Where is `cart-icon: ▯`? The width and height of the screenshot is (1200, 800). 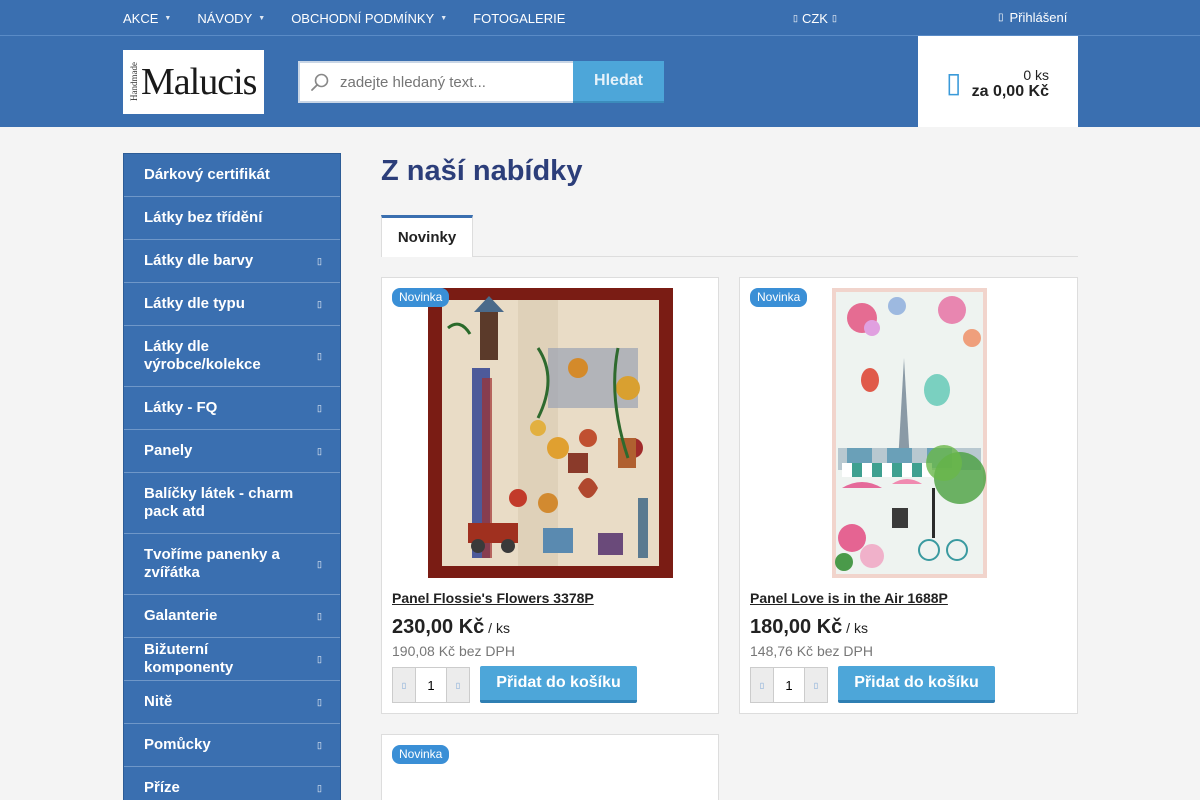 cart-icon: ▯ is located at coordinates (954, 82).